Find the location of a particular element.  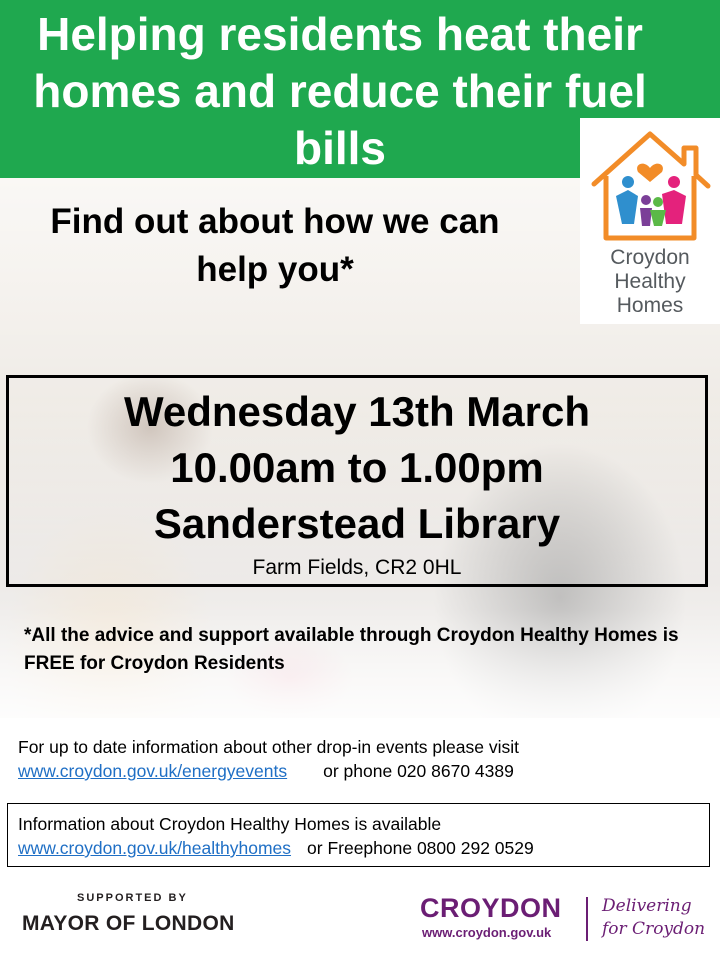

event-time: 10.00am to 1.00pm is located at coordinates (357, 467).